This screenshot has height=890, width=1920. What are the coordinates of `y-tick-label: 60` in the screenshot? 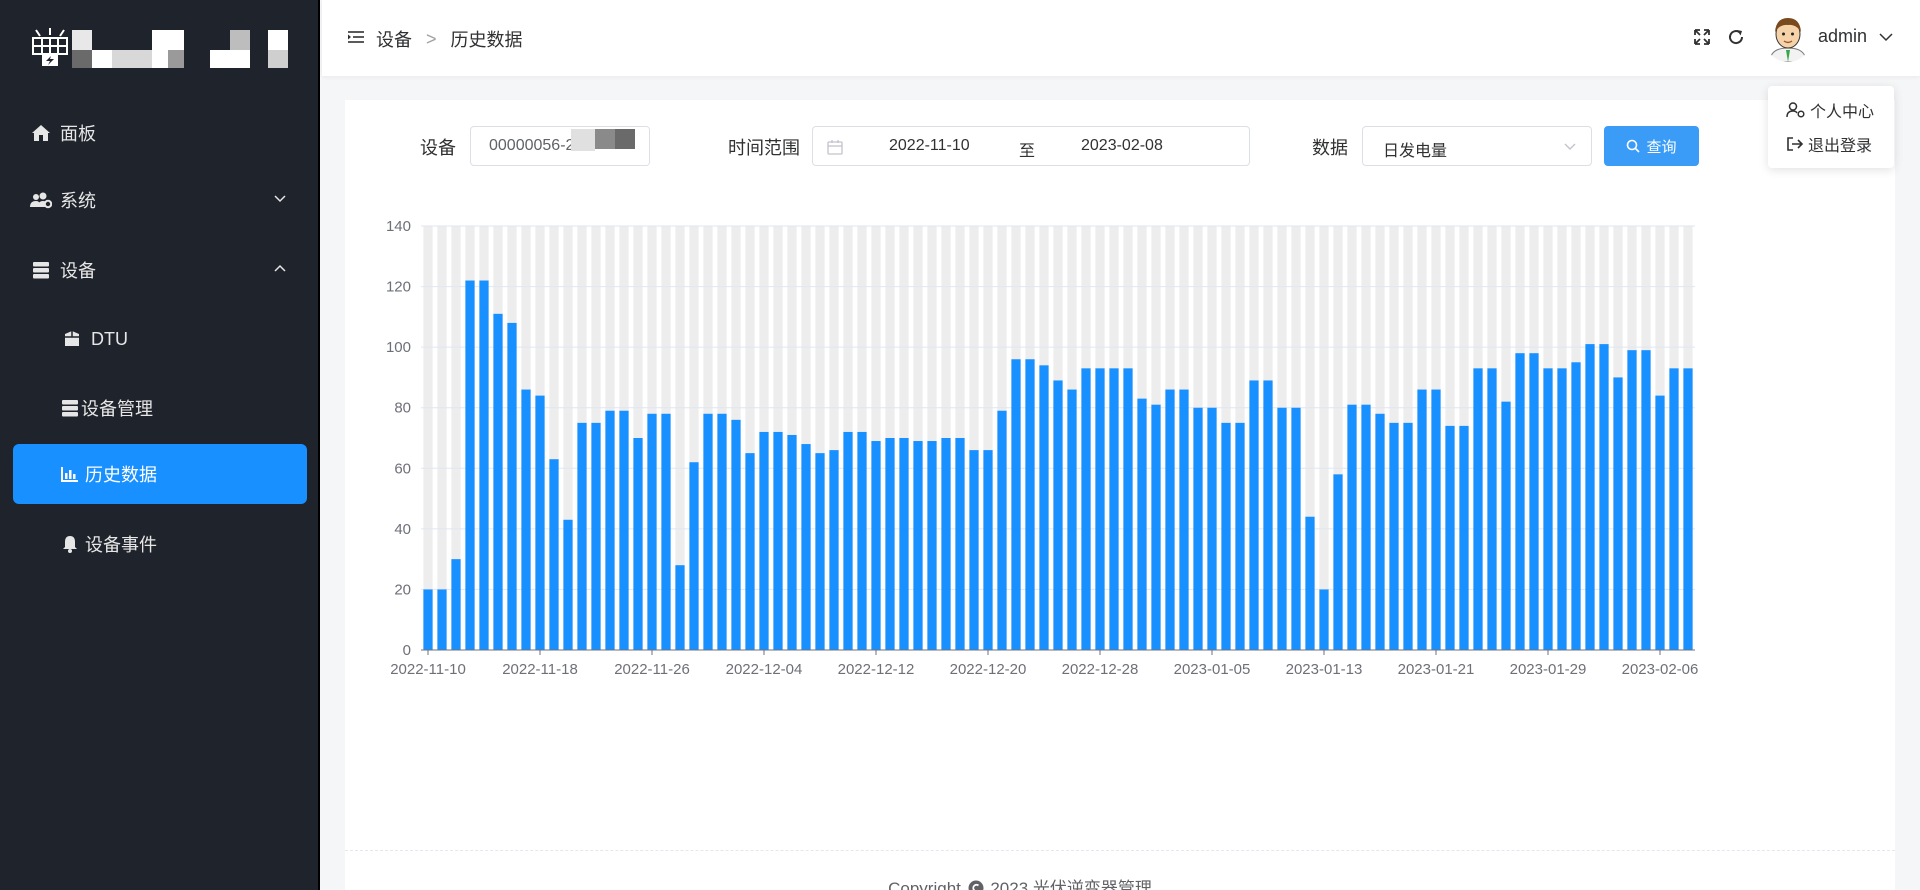 It's located at (402, 468).